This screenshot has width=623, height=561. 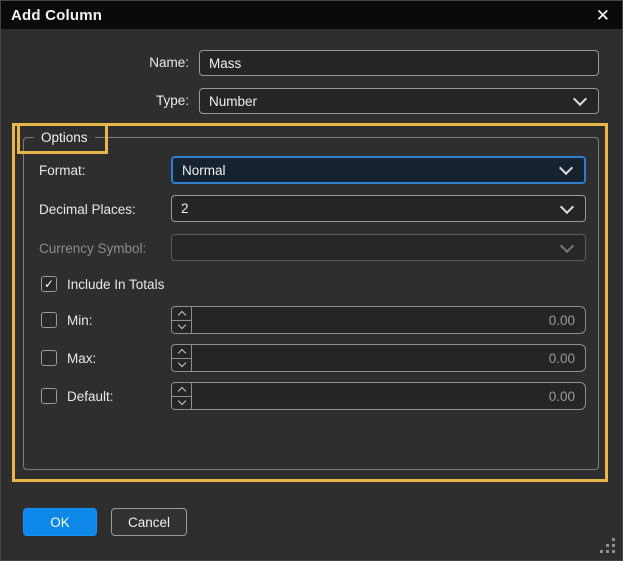 I want to click on max-input: 0.00, so click(x=388, y=358).